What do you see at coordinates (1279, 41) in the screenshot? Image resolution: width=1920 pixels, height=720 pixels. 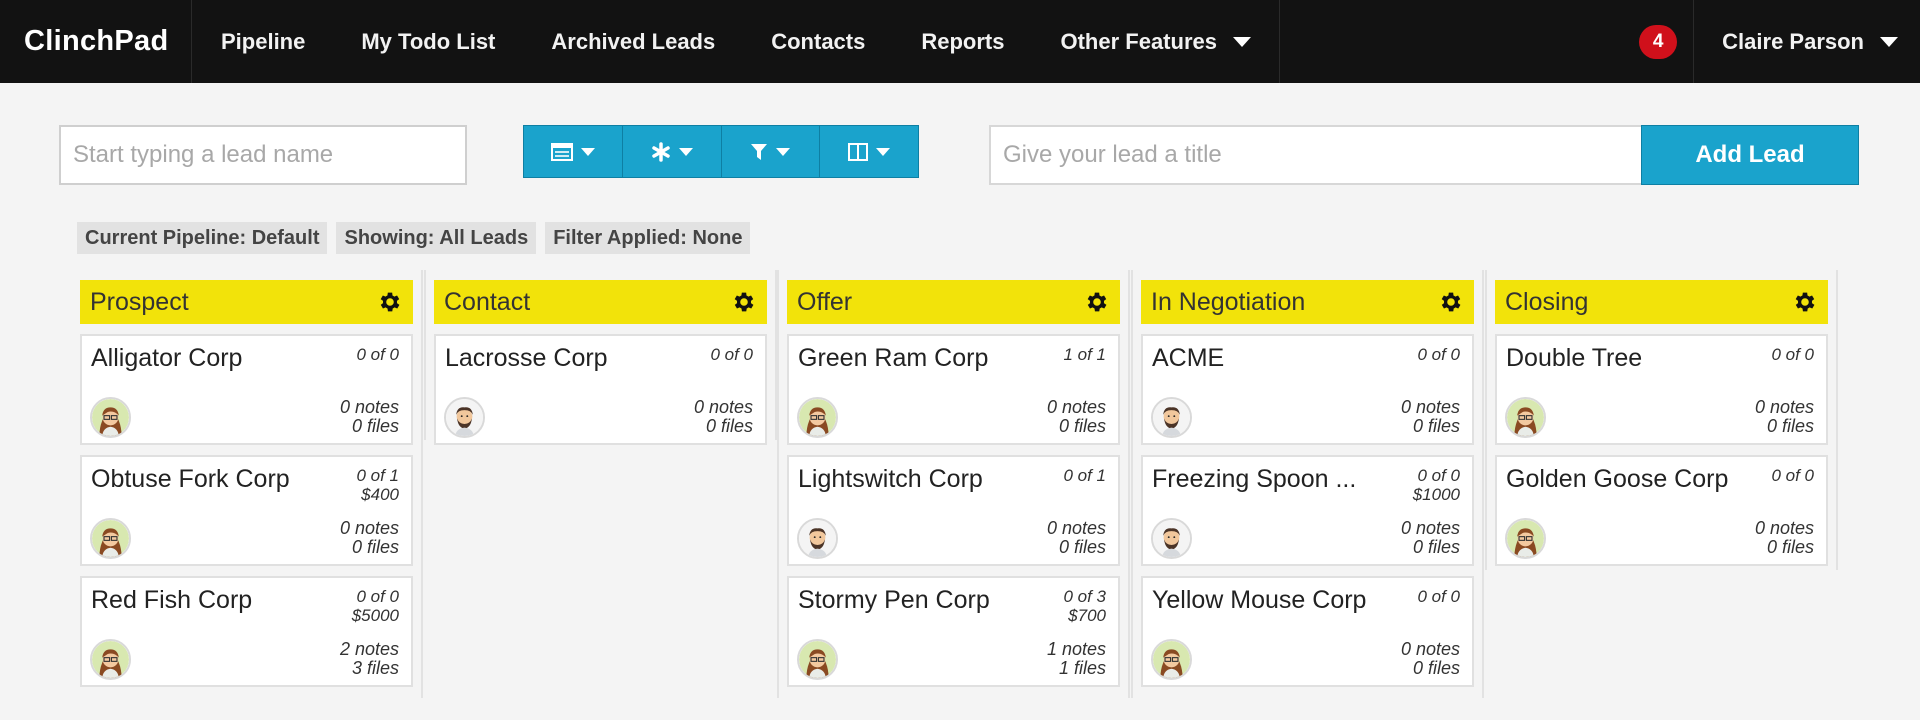 I see `nav-divider` at bounding box center [1279, 41].